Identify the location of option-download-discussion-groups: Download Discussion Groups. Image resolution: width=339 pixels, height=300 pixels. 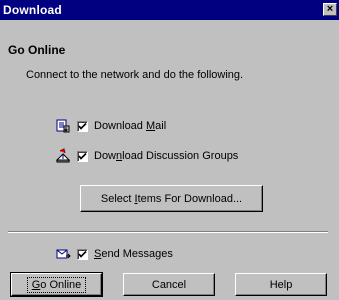
(146, 156).